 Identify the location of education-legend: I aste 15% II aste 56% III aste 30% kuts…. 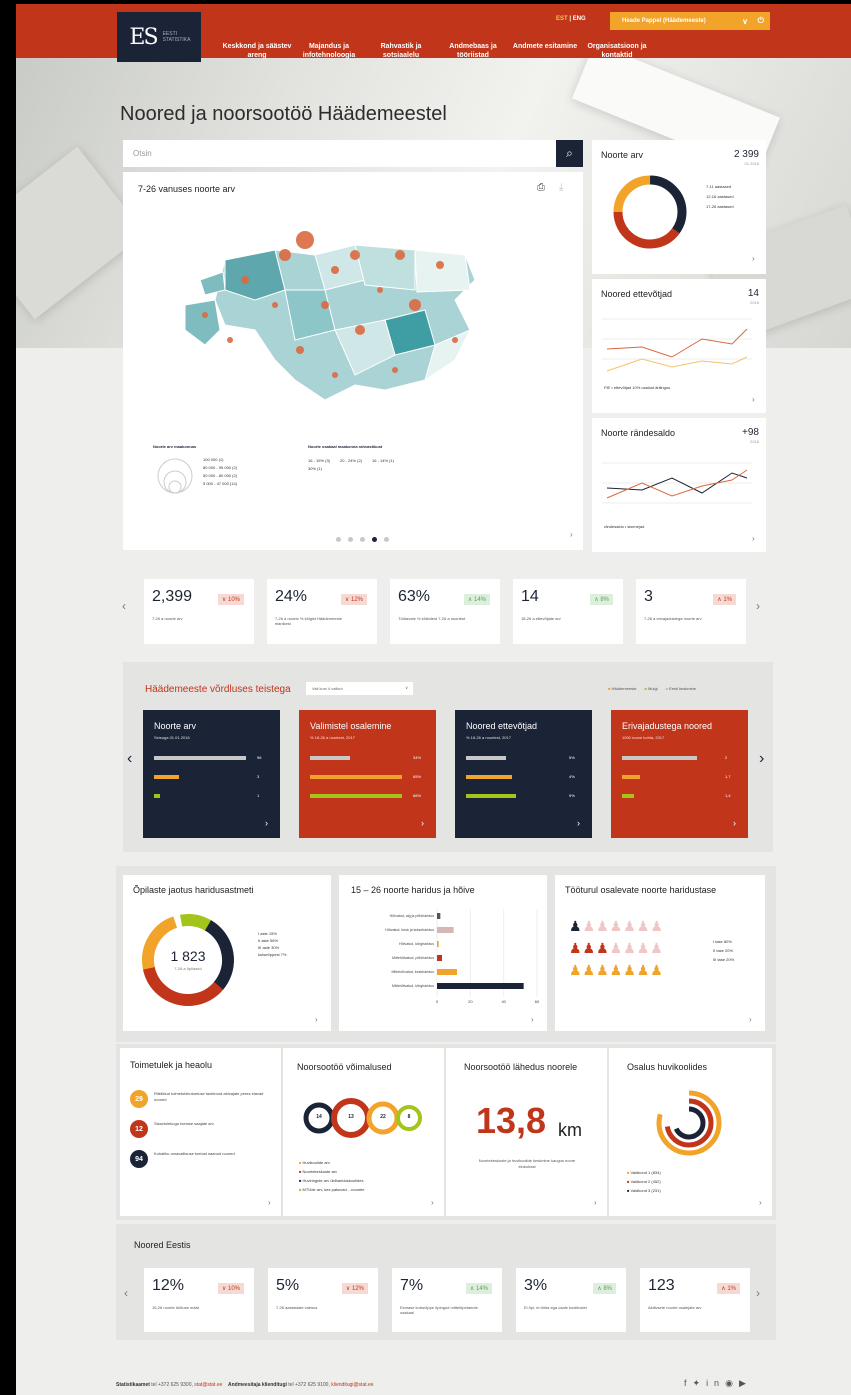
(285, 944).